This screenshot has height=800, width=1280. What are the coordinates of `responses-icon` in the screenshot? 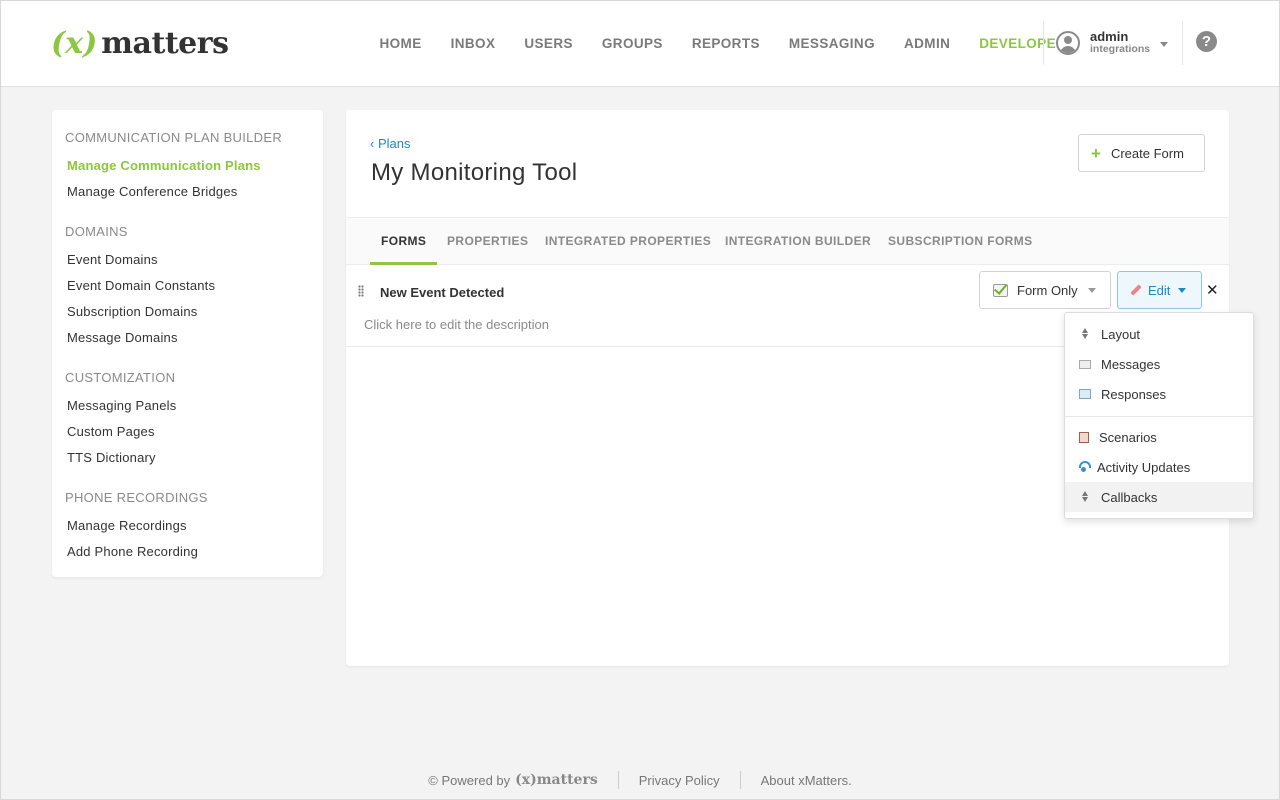 It's located at (1085, 394).